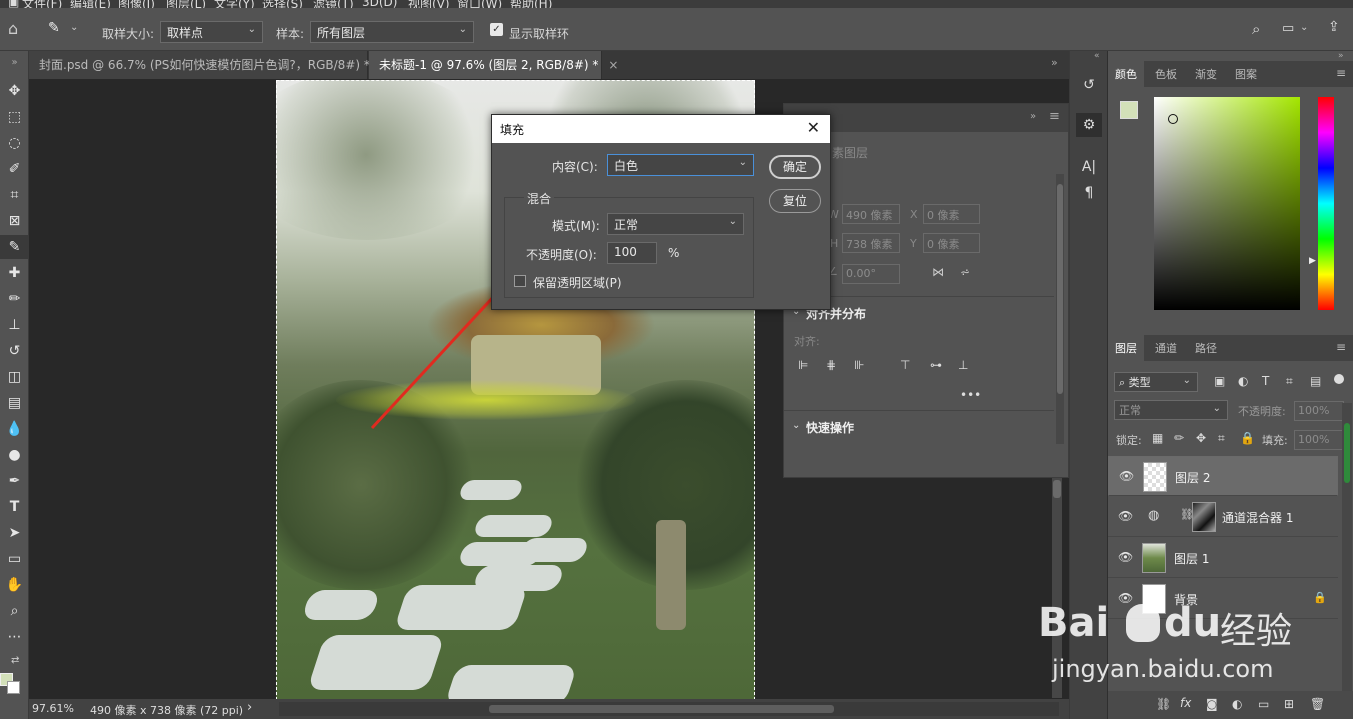 The width and height of the screenshot is (1353, 719). I want to click on filter-toggle-icon, so click(1339, 379).